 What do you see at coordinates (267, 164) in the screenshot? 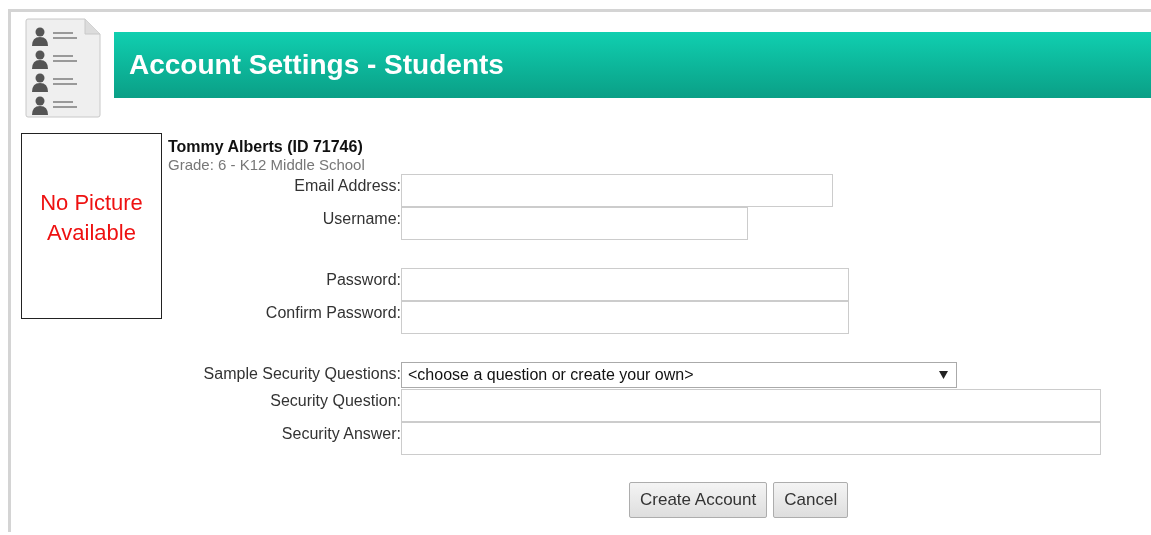
I see `student-grade: Grade: 6 - K12 Middle School` at bounding box center [267, 164].